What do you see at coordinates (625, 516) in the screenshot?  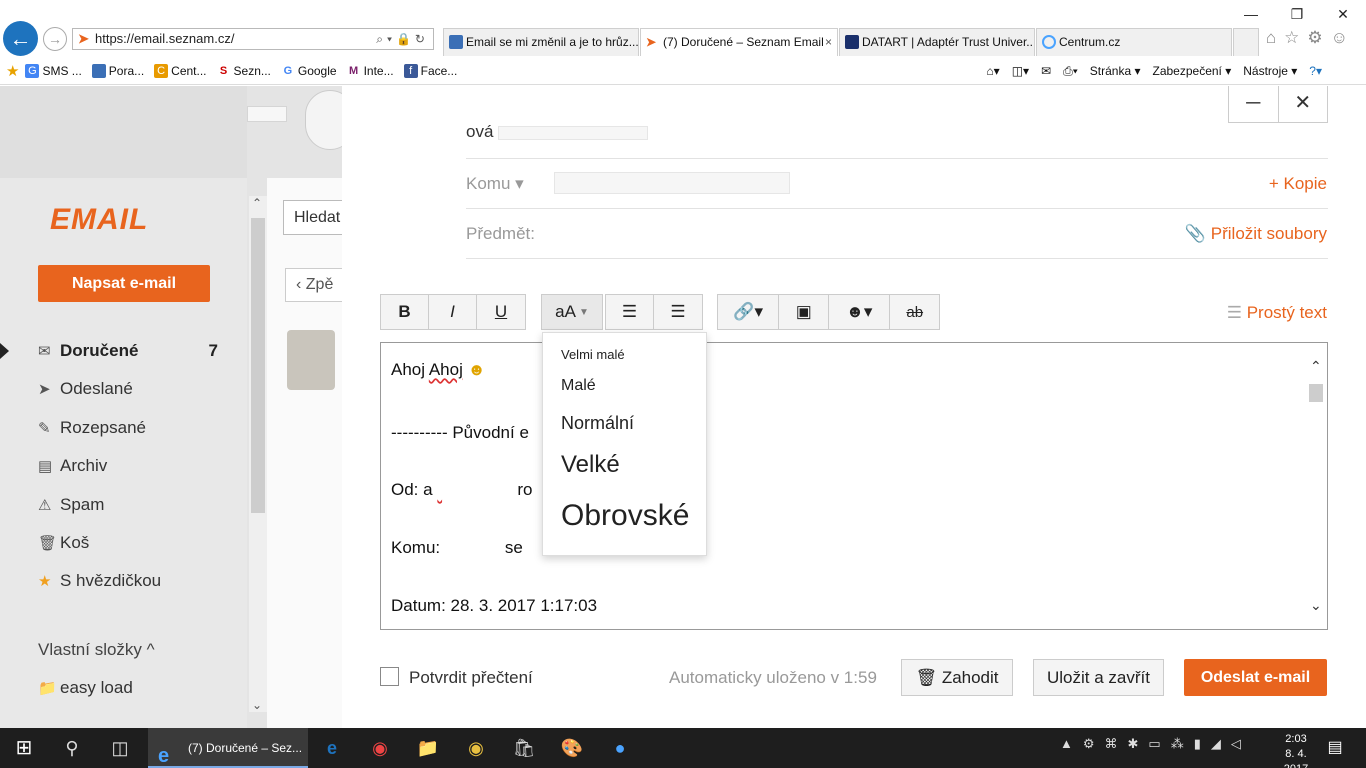 I see `menu-item-obrovske: Obrovské` at bounding box center [625, 516].